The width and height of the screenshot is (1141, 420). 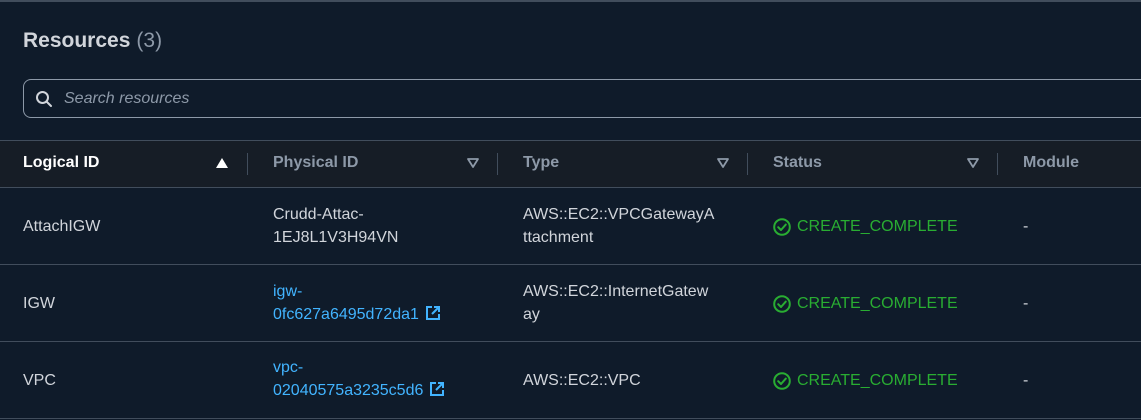 I want to click on panel-header: Resources (3), so click(x=92, y=43).